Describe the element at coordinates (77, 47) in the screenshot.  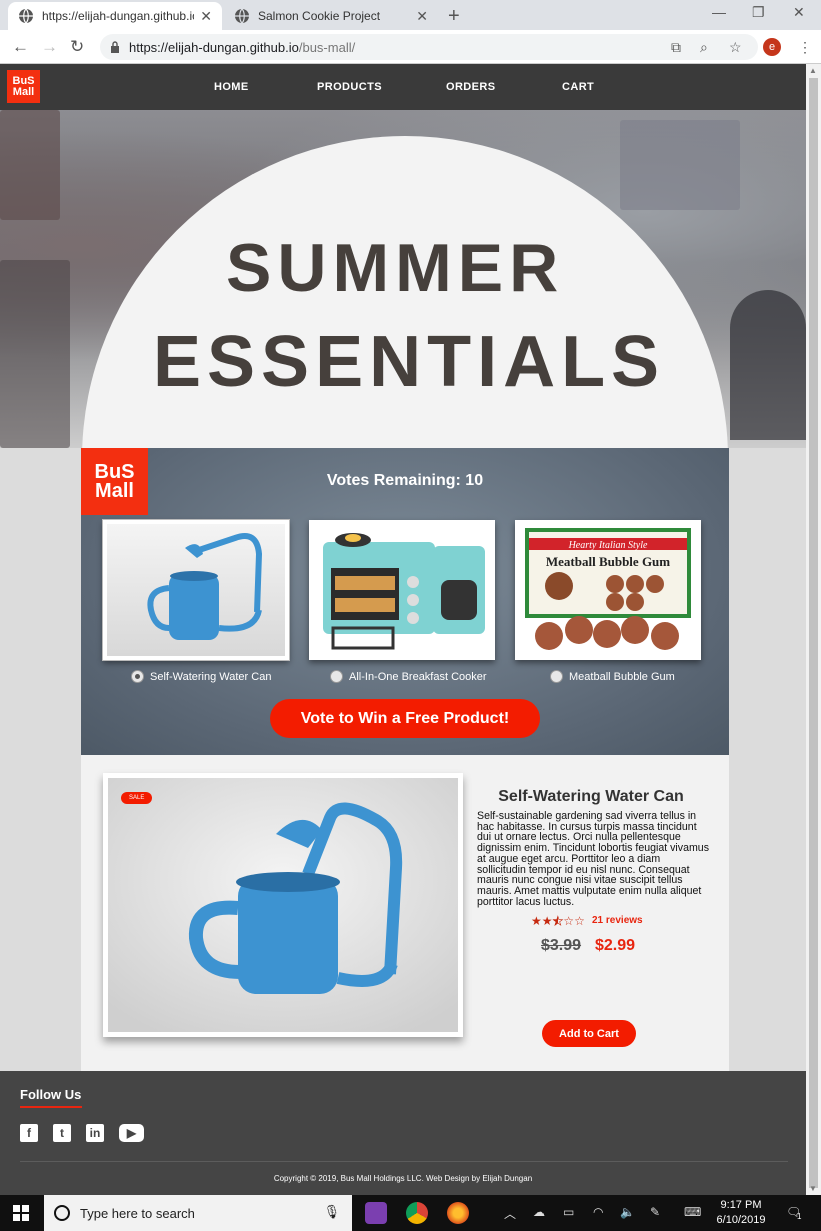
I see `reload-icon: ↻` at that location.